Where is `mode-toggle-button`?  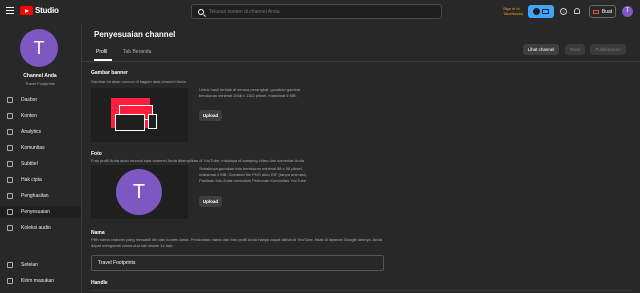
mode-toggle-button is located at coordinates (541, 11).